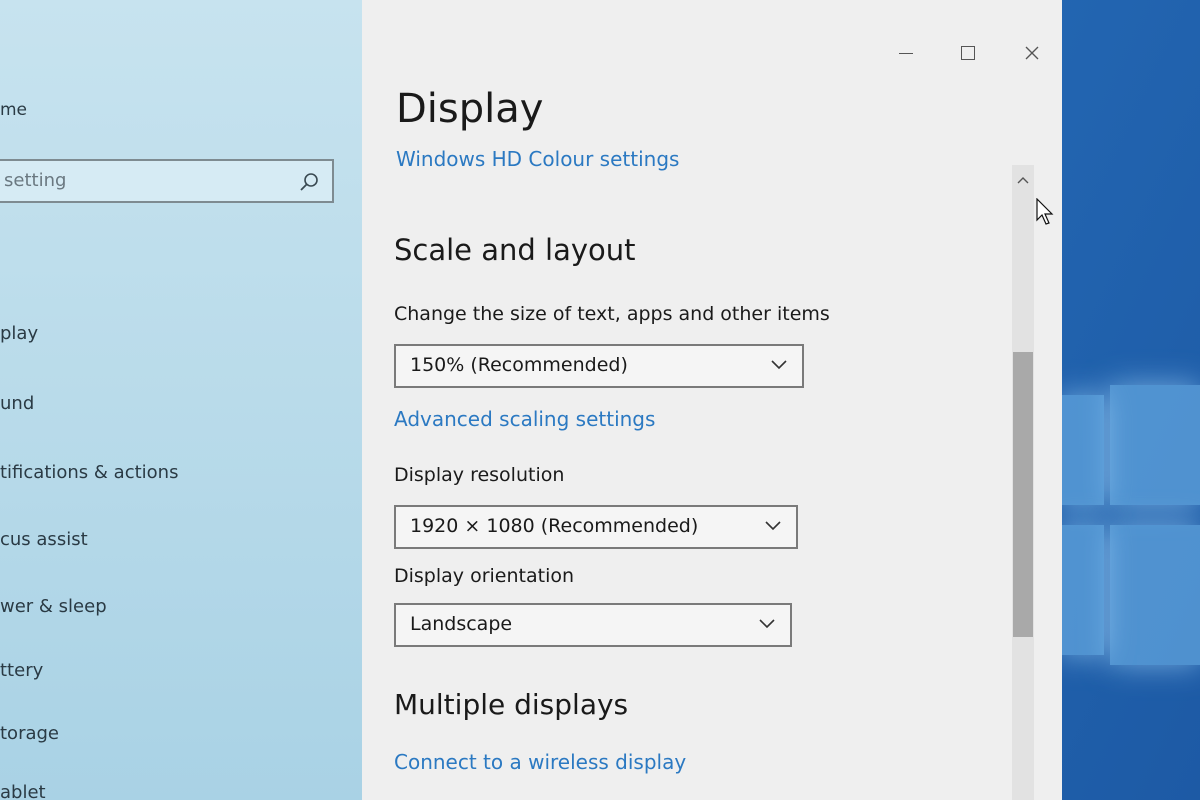  I want to click on scrollbar, so click(1023, 482).